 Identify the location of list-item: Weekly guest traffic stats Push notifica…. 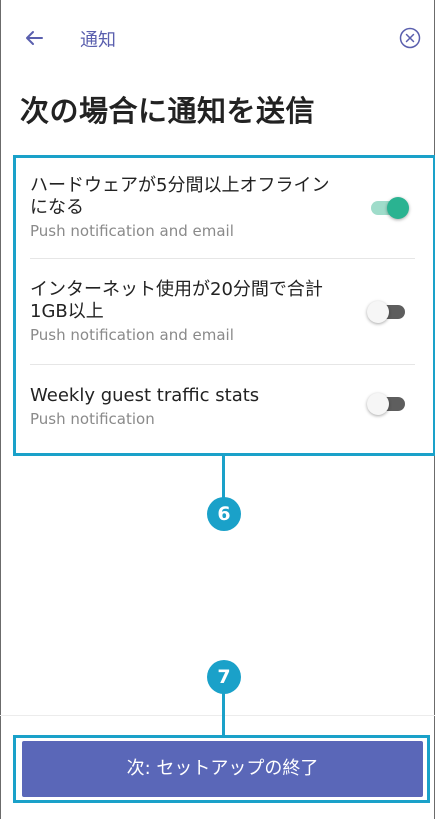
(222, 403).